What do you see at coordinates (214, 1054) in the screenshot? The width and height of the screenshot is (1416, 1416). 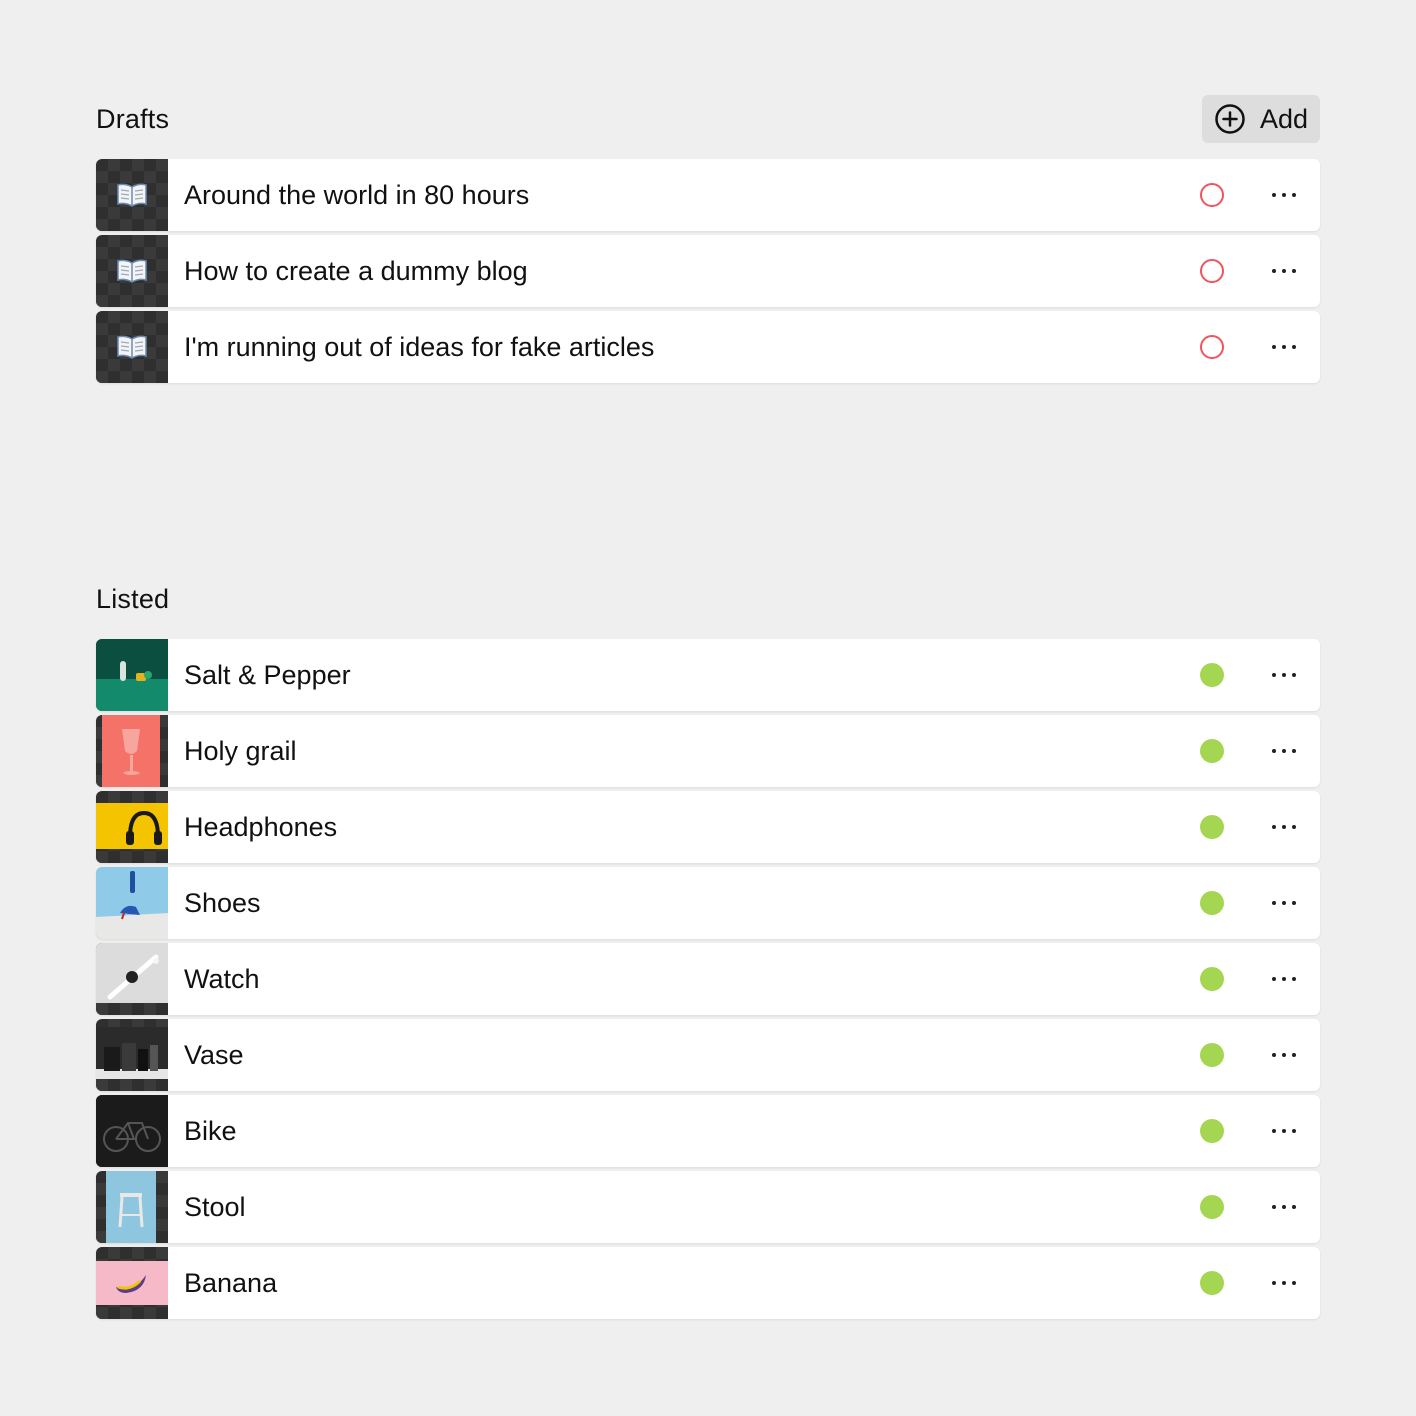 I see `listed-title-text: Vase` at bounding box center [214, 1054].